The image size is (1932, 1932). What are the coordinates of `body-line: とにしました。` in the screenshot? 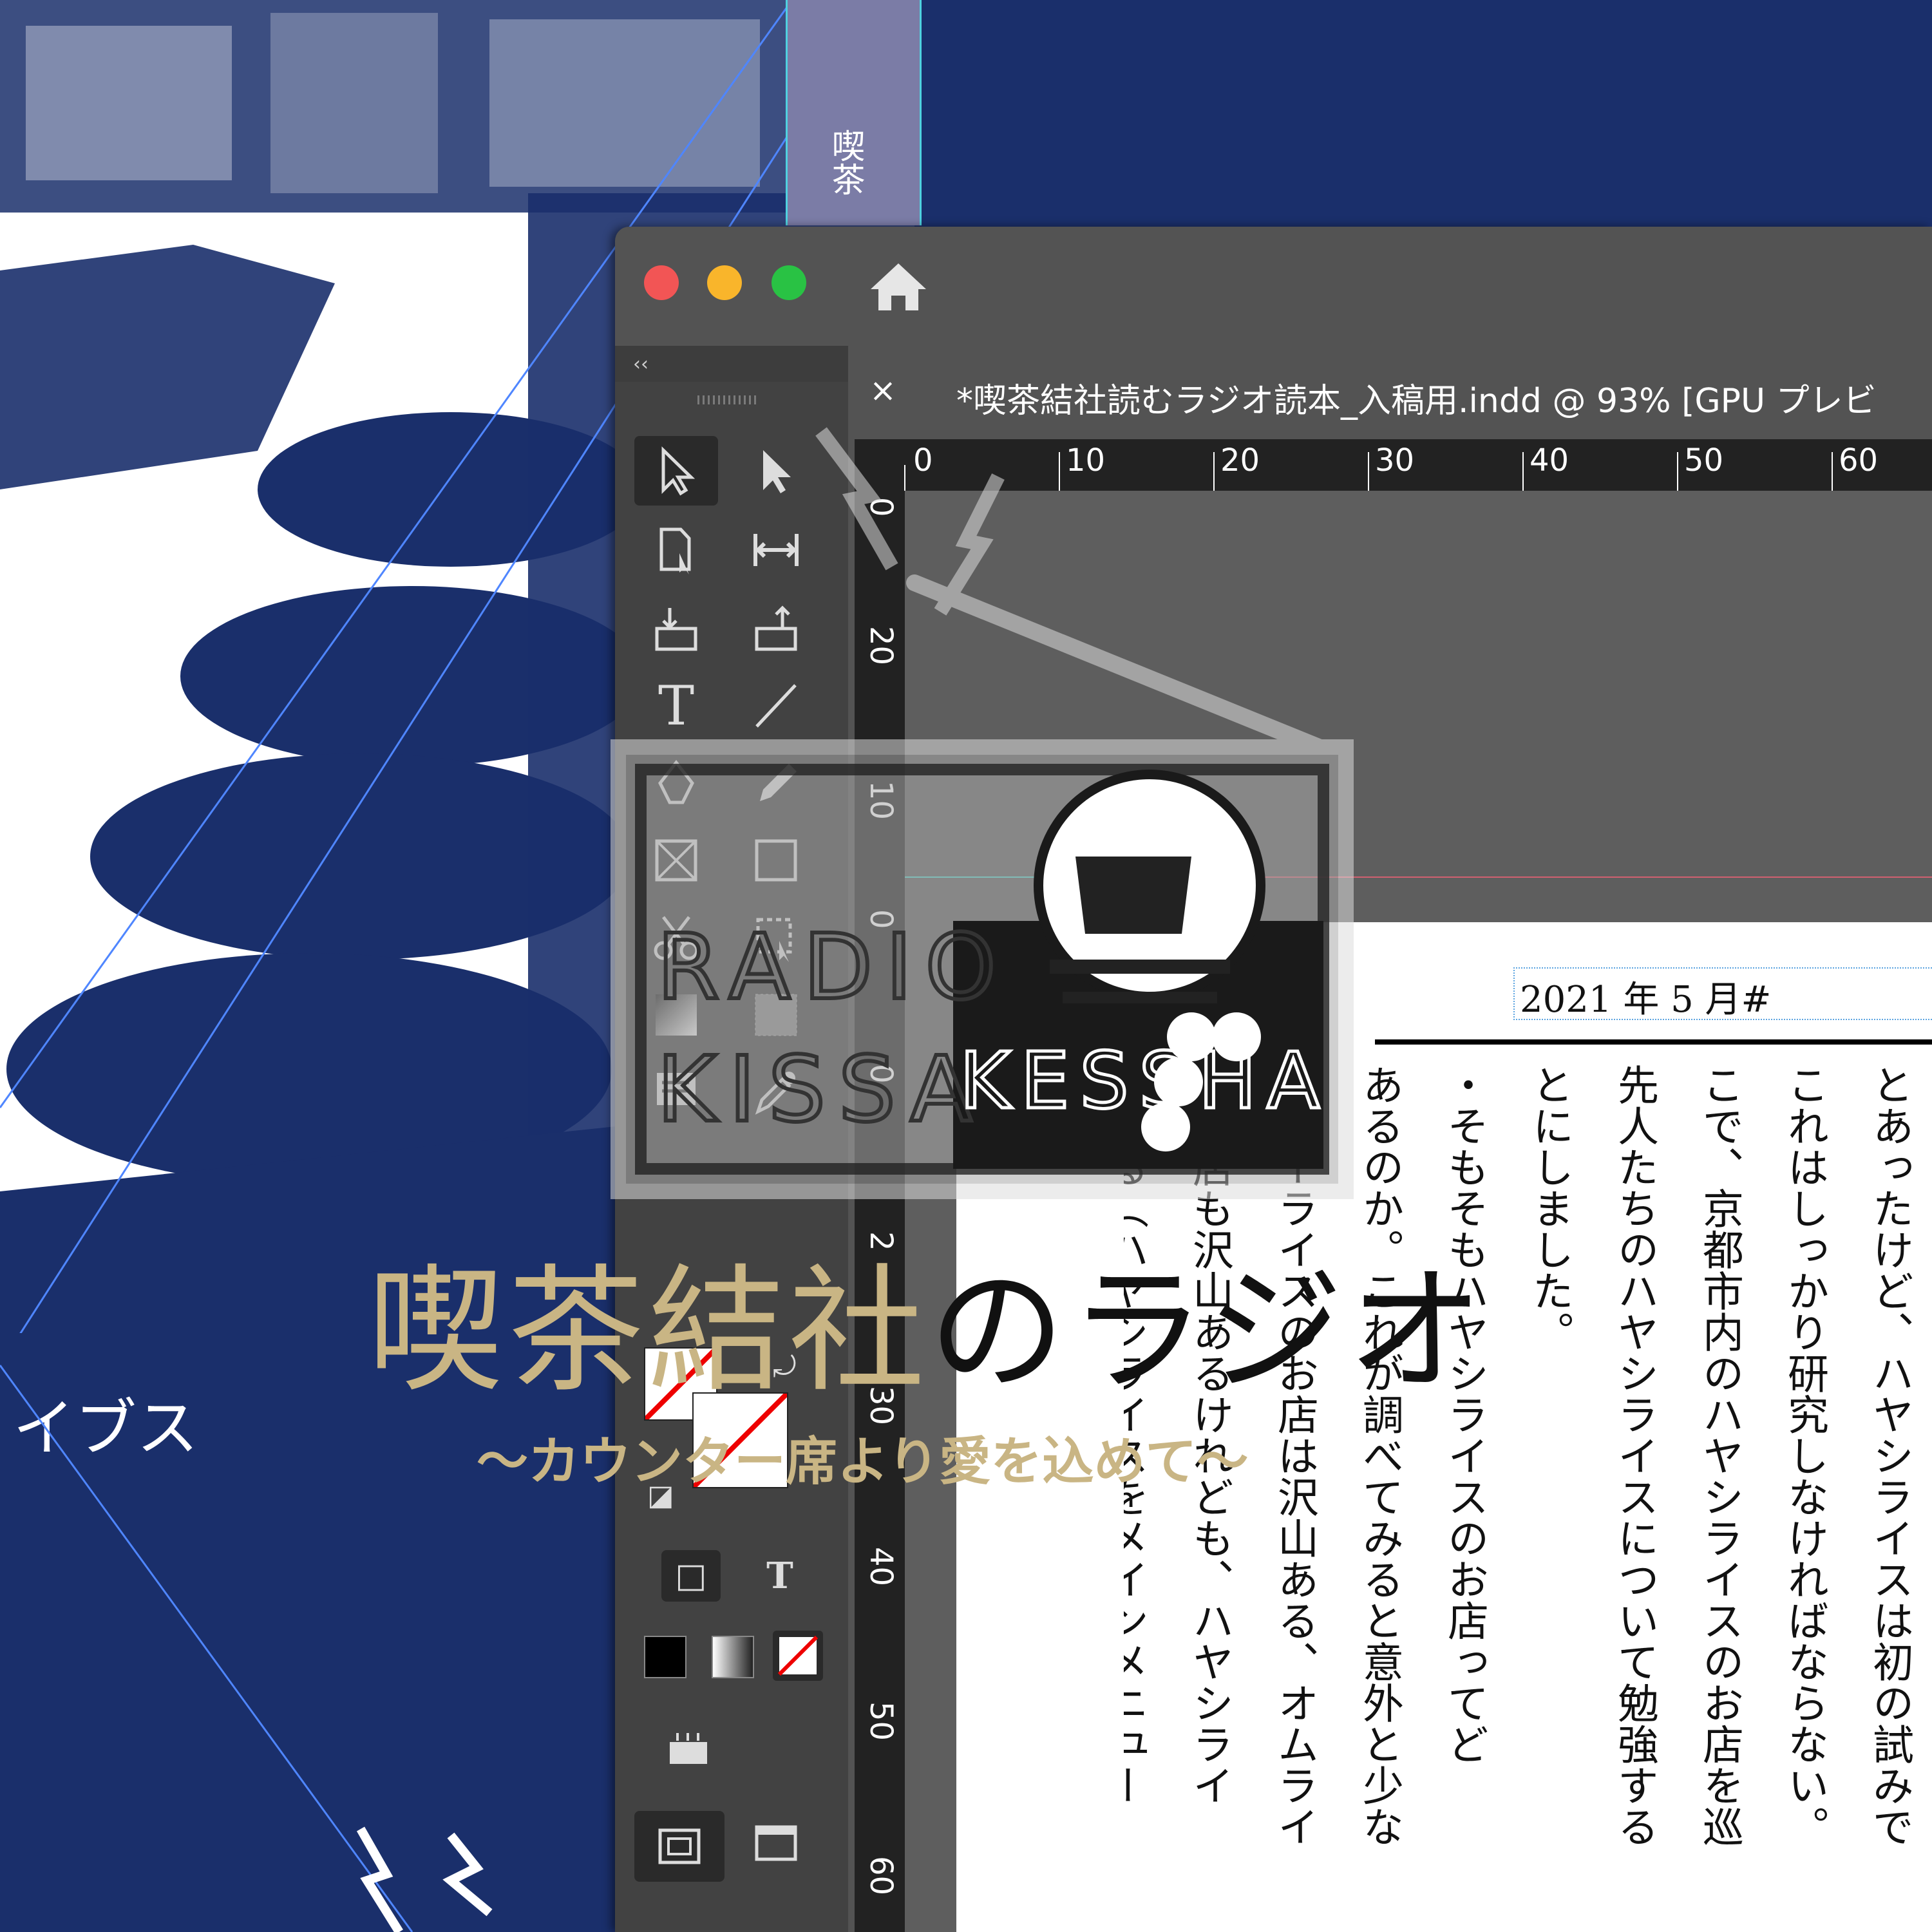 It's located at (1549, 1208).